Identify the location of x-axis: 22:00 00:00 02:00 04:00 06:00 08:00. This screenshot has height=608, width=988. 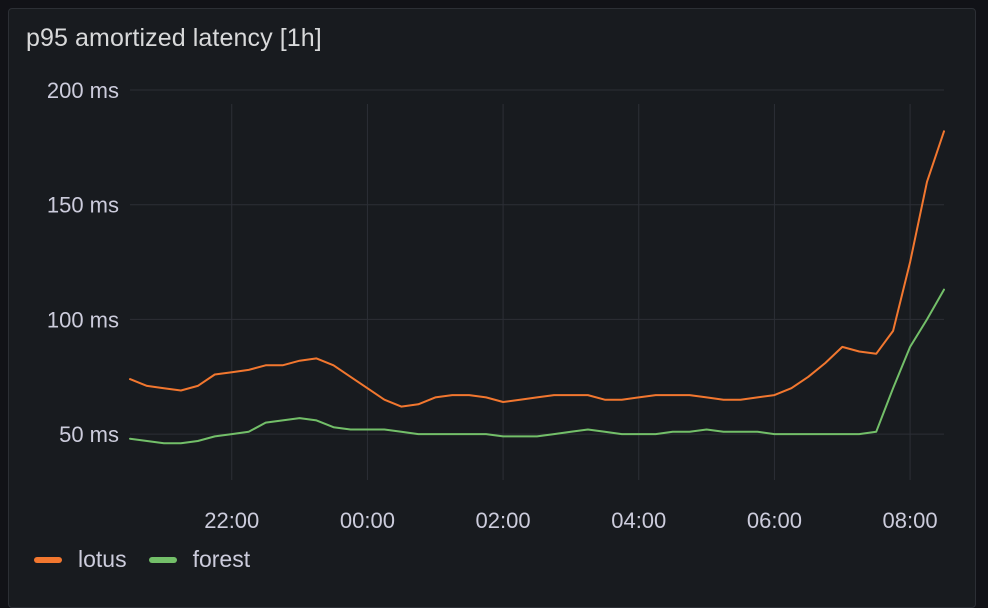
(570, 520).